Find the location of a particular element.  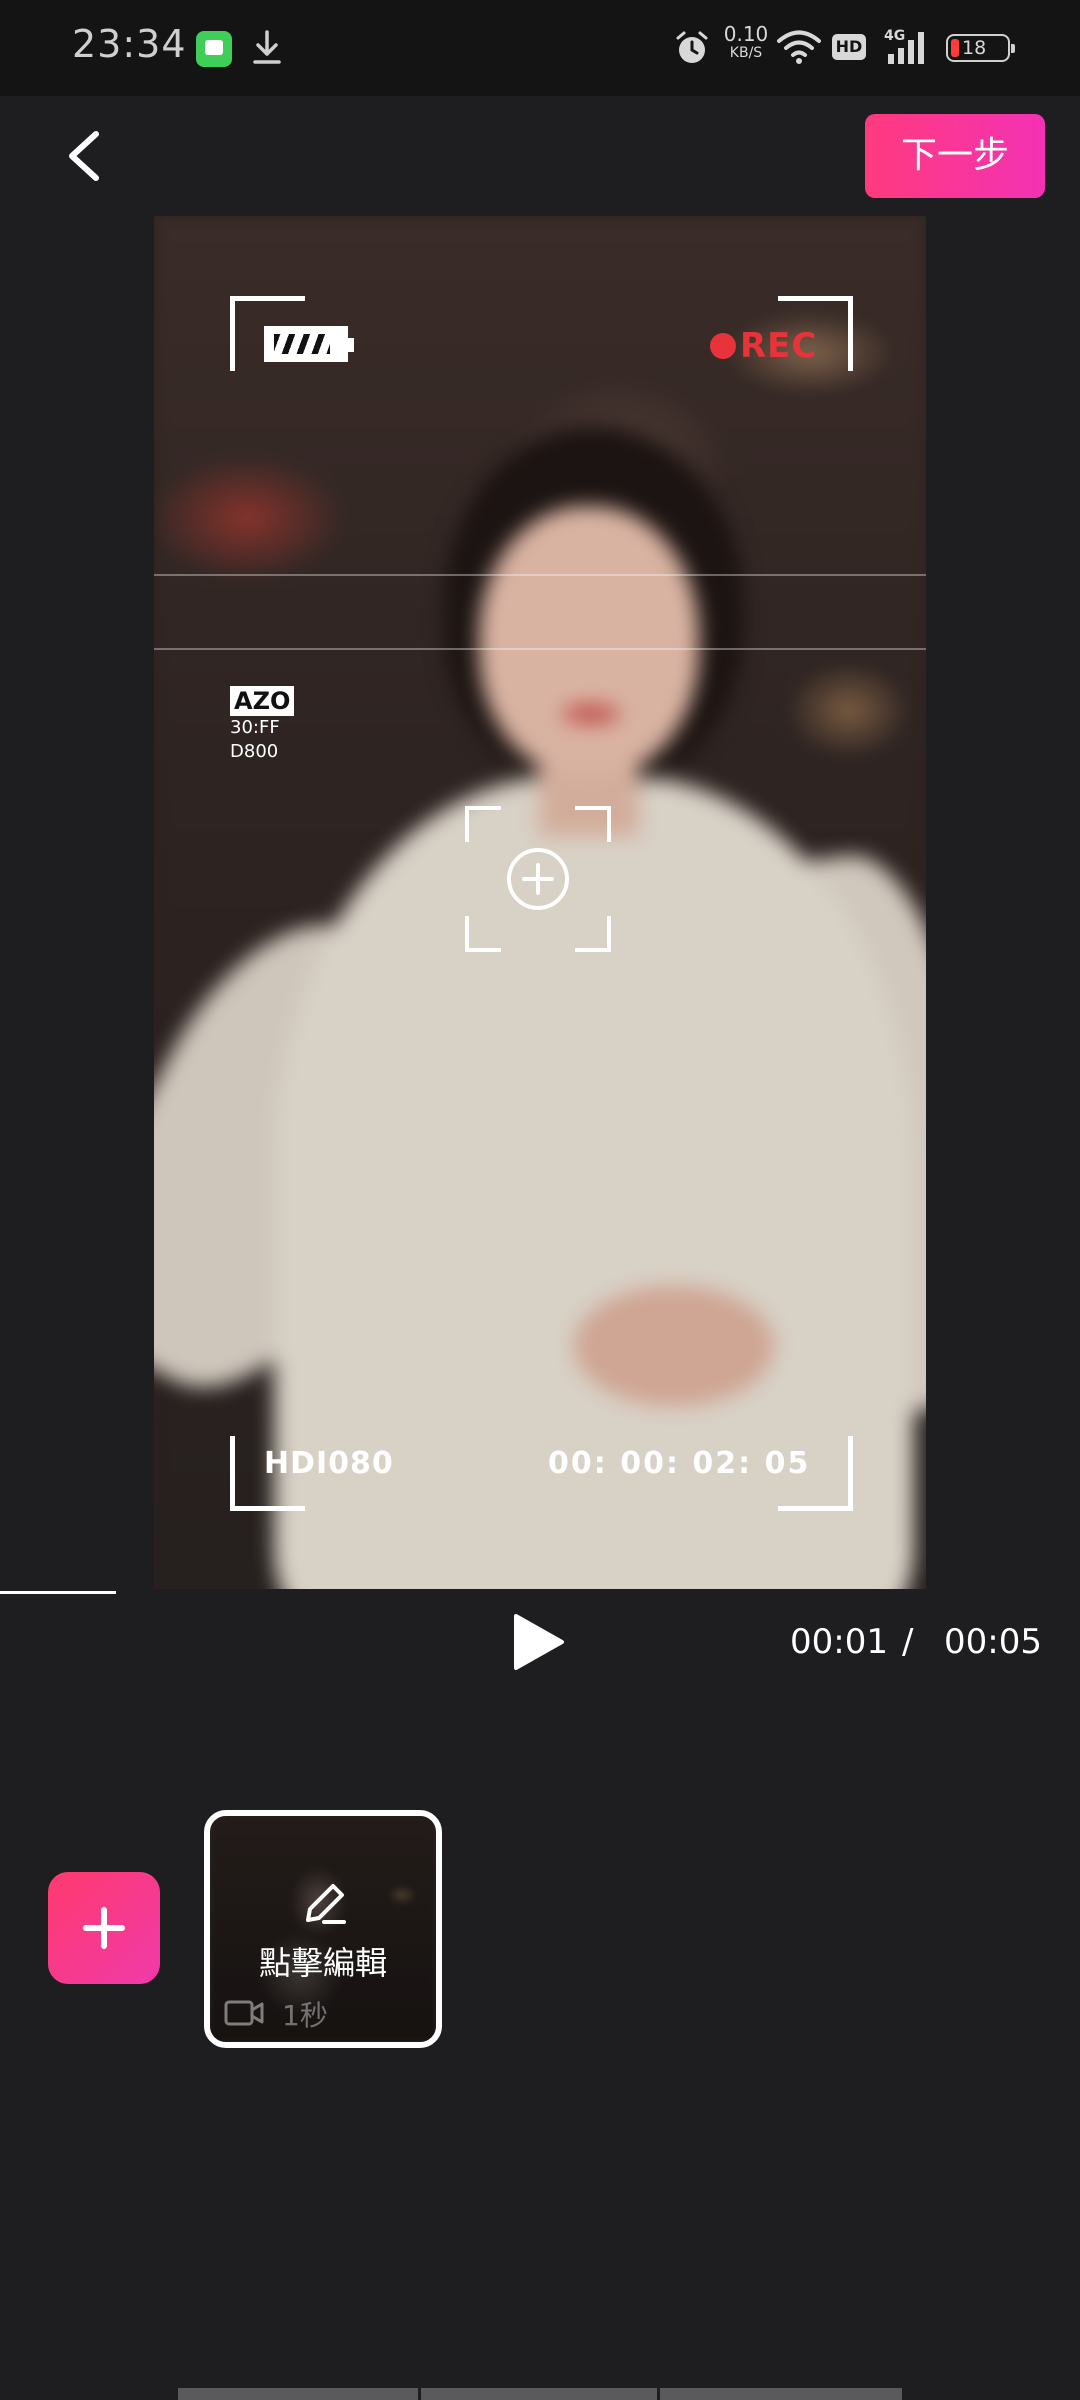

back-button is located at coordinates (84, 156).